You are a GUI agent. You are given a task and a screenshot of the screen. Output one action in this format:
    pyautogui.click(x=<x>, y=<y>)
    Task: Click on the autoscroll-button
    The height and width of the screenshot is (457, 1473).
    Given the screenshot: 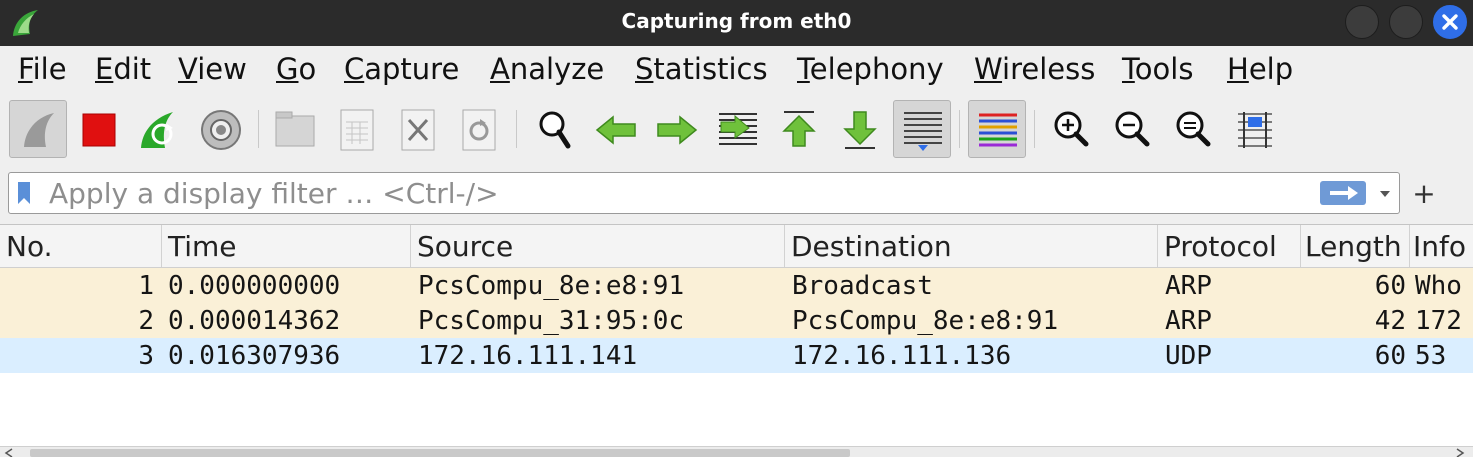 What is the action you would take?
    pyautogui.click(x=922, y=129)
    